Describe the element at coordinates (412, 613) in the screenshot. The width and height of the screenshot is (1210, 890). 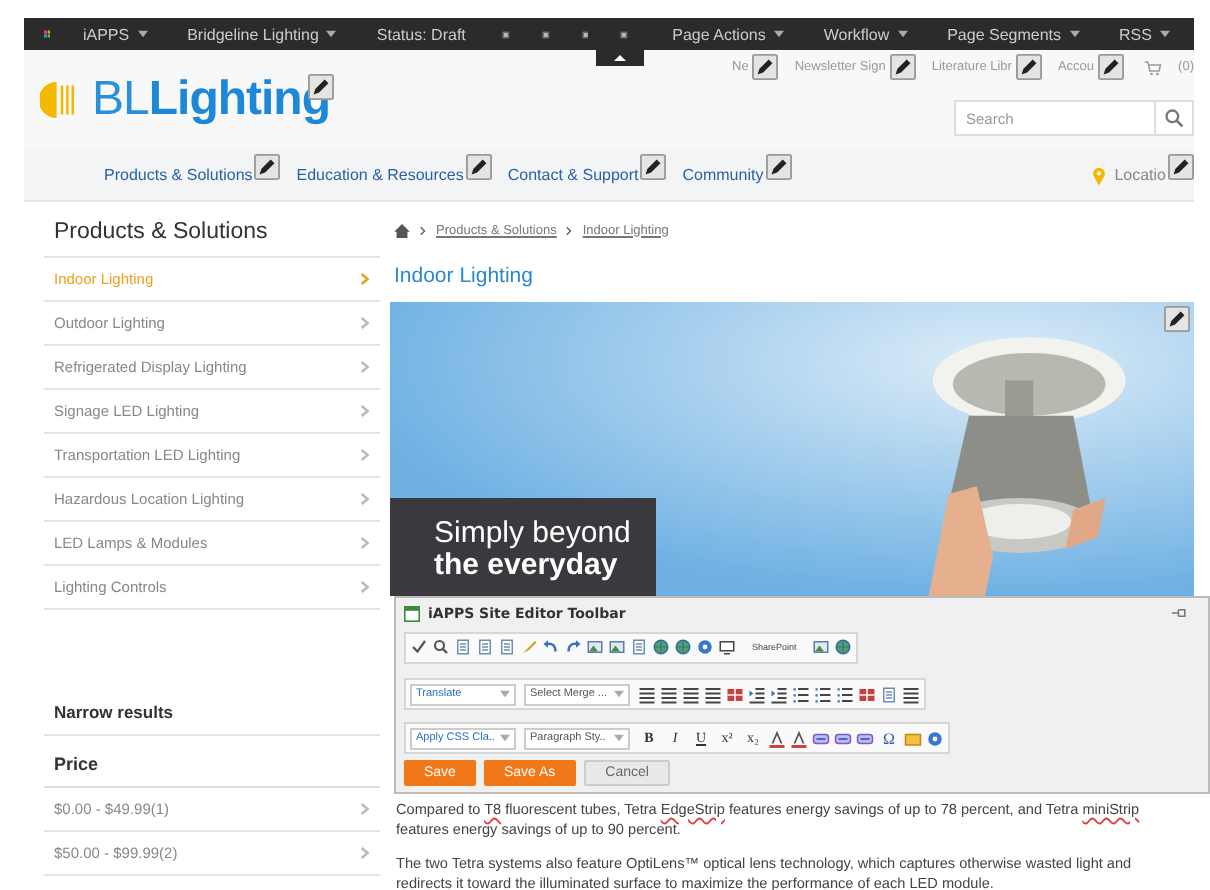
I see `window-icon` at that location.